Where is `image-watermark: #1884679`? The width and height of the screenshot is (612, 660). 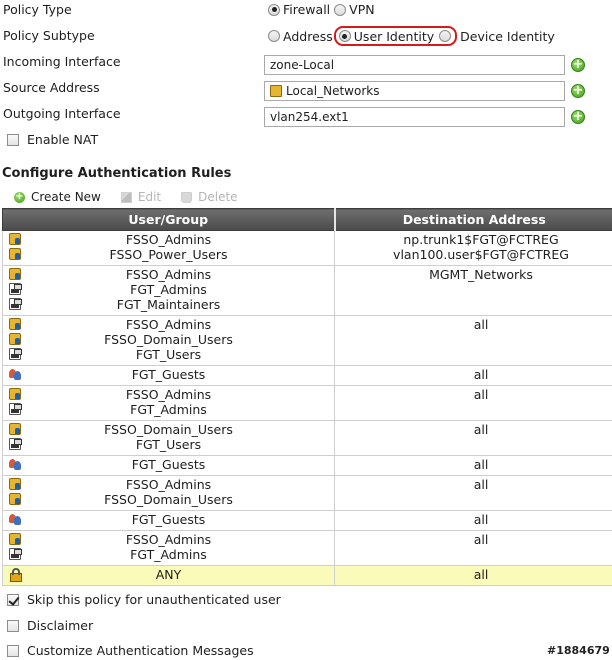 image-watermark: #1884679 is located at coordinates (578, 650).